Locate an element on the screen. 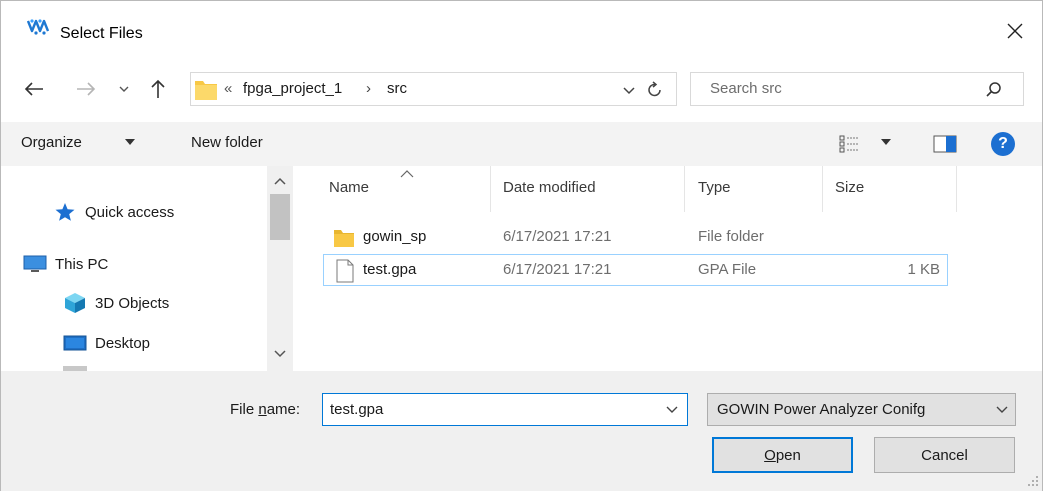 The width and height of the screenshot is (1043, 491). nav-item-3d-objects: 3D Objects is located at coordinates (116, 303).